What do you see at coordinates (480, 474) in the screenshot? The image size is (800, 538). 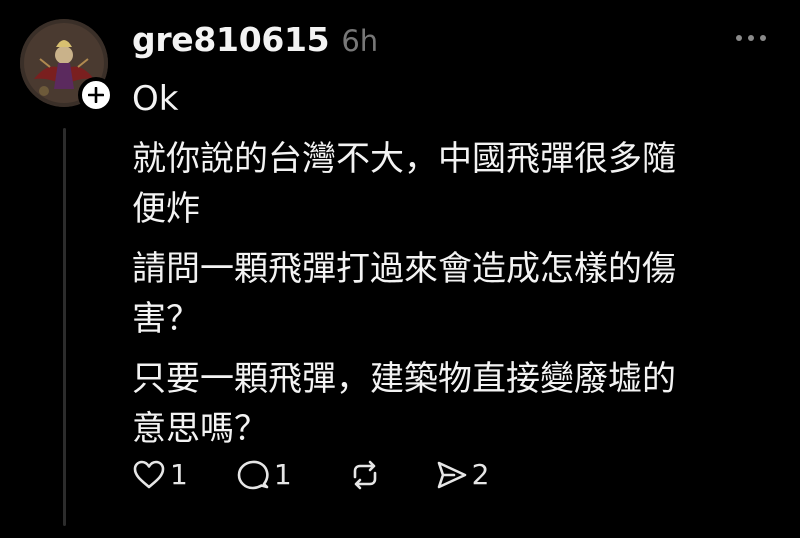 I see `share-count: 2` at bounding box center [480, 474].